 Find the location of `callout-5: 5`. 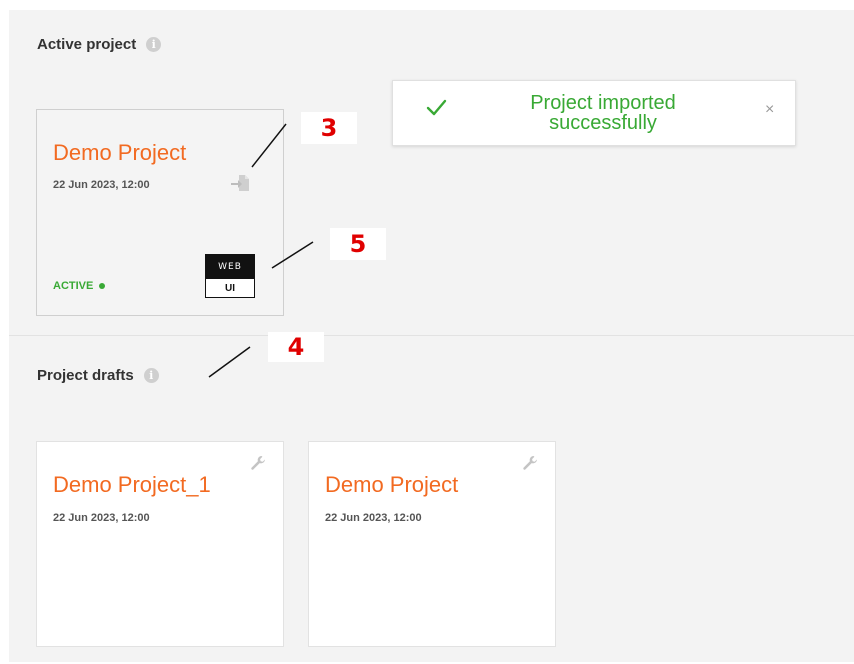

callout-5: 5 is located at coordinates (358, 244).